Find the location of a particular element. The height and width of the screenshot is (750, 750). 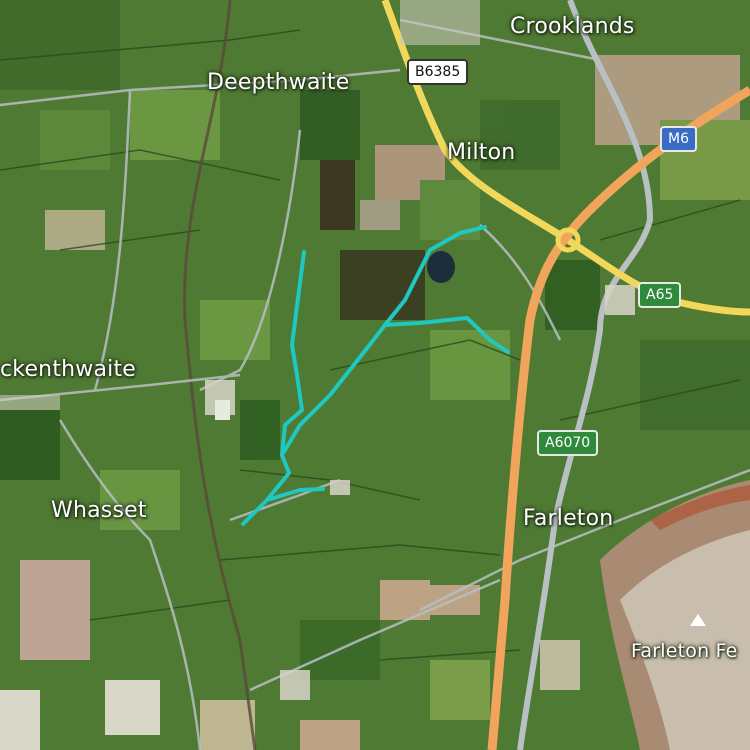

mountain-peak-icon is located at coordinates (698, 620).